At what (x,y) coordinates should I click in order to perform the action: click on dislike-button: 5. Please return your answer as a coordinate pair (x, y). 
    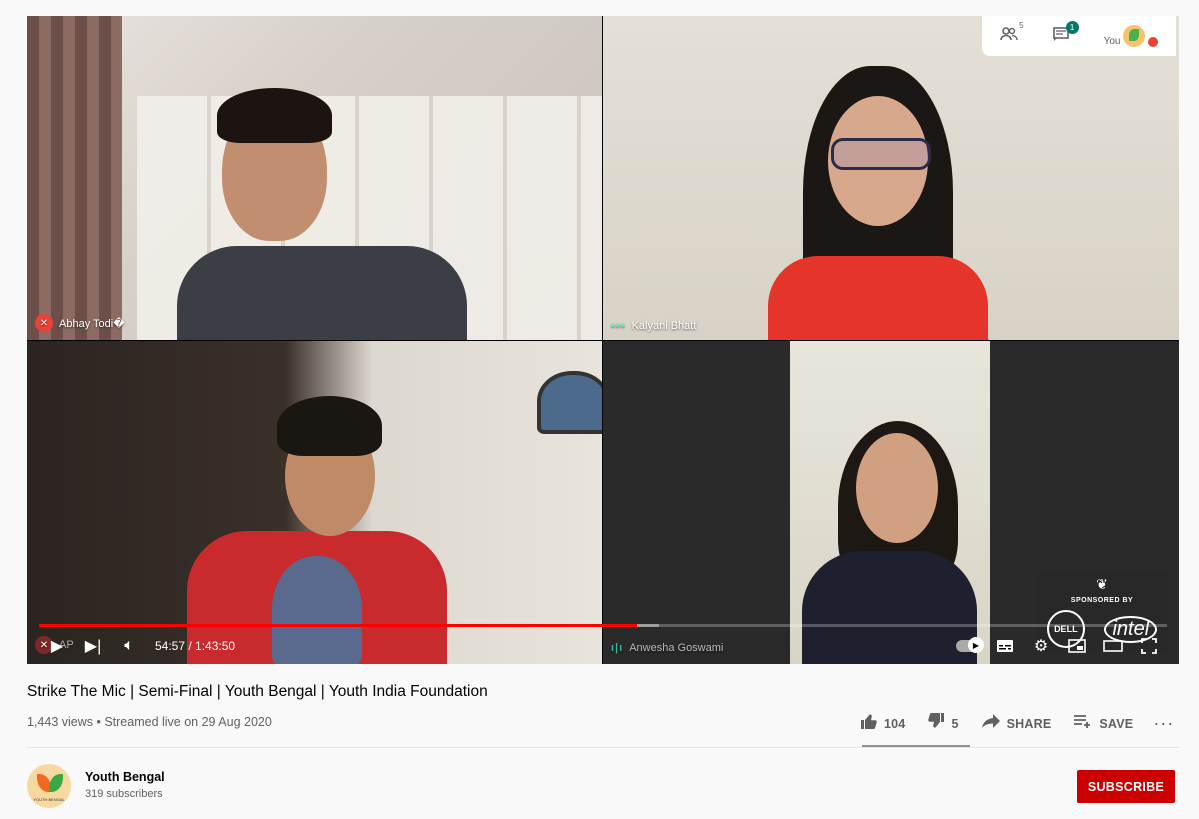
    Looking at the image, I should click on (942, 723).